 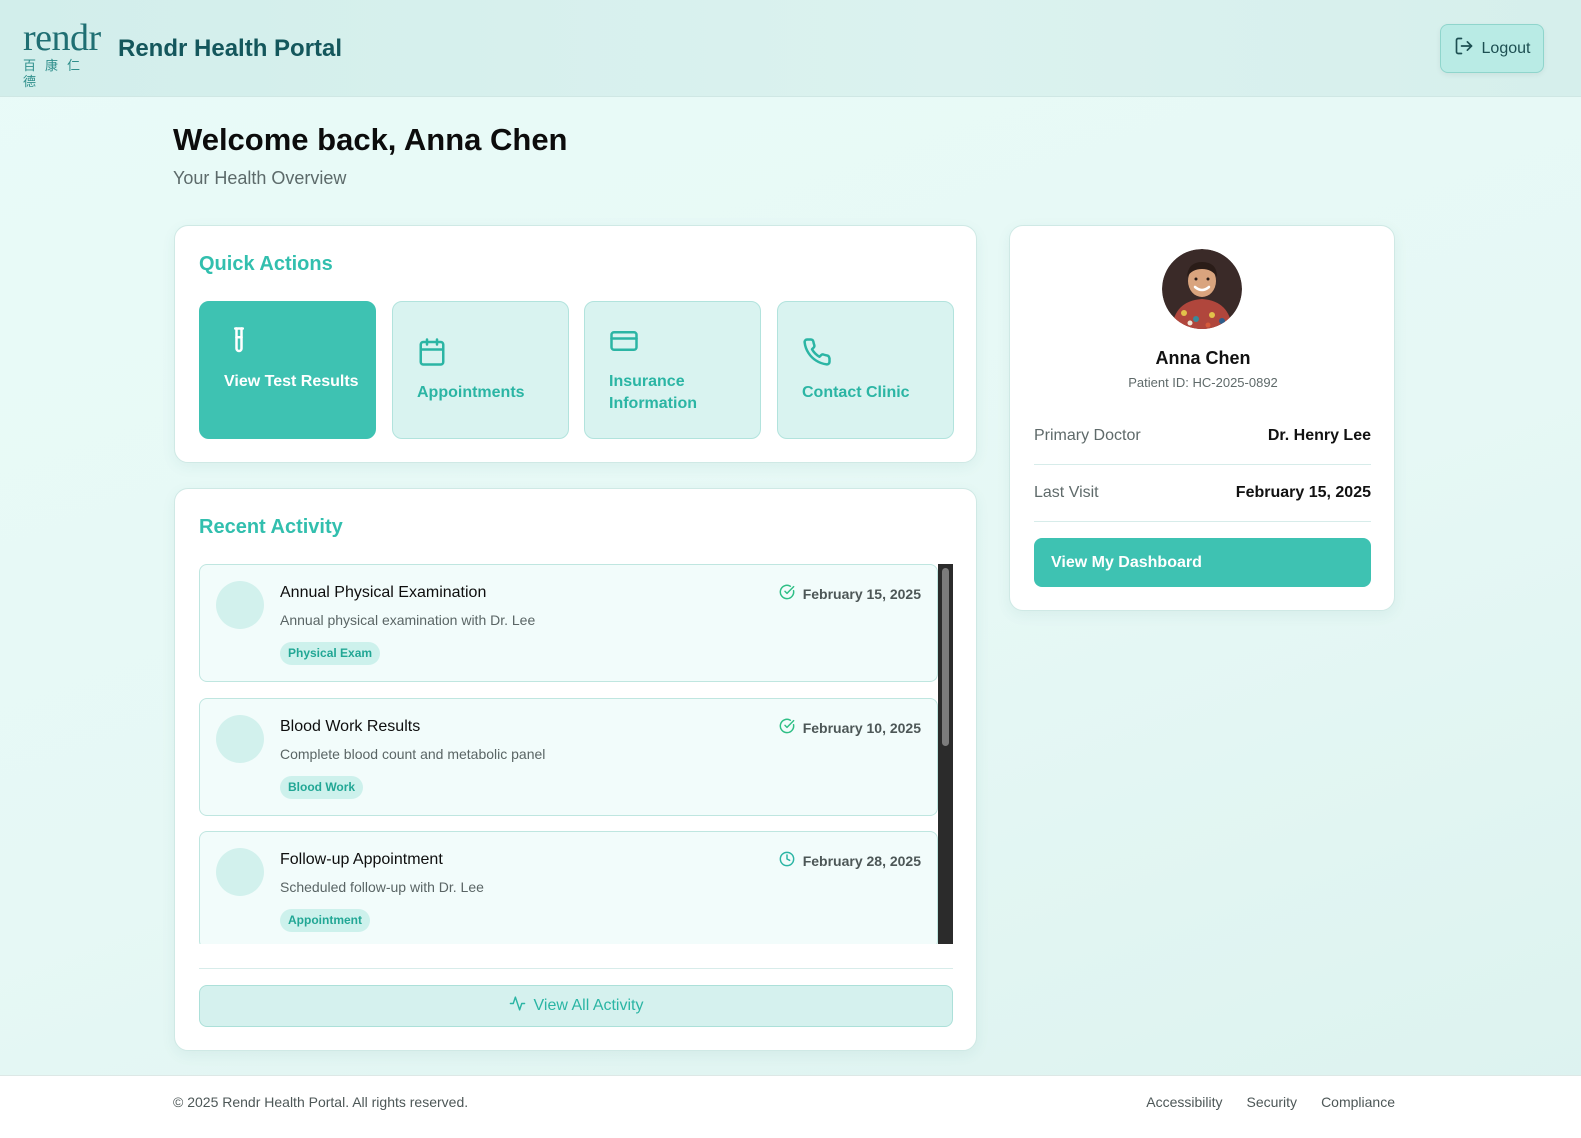 I want to click on activity-date: February 28, 2025, so click(x=850, y=860).